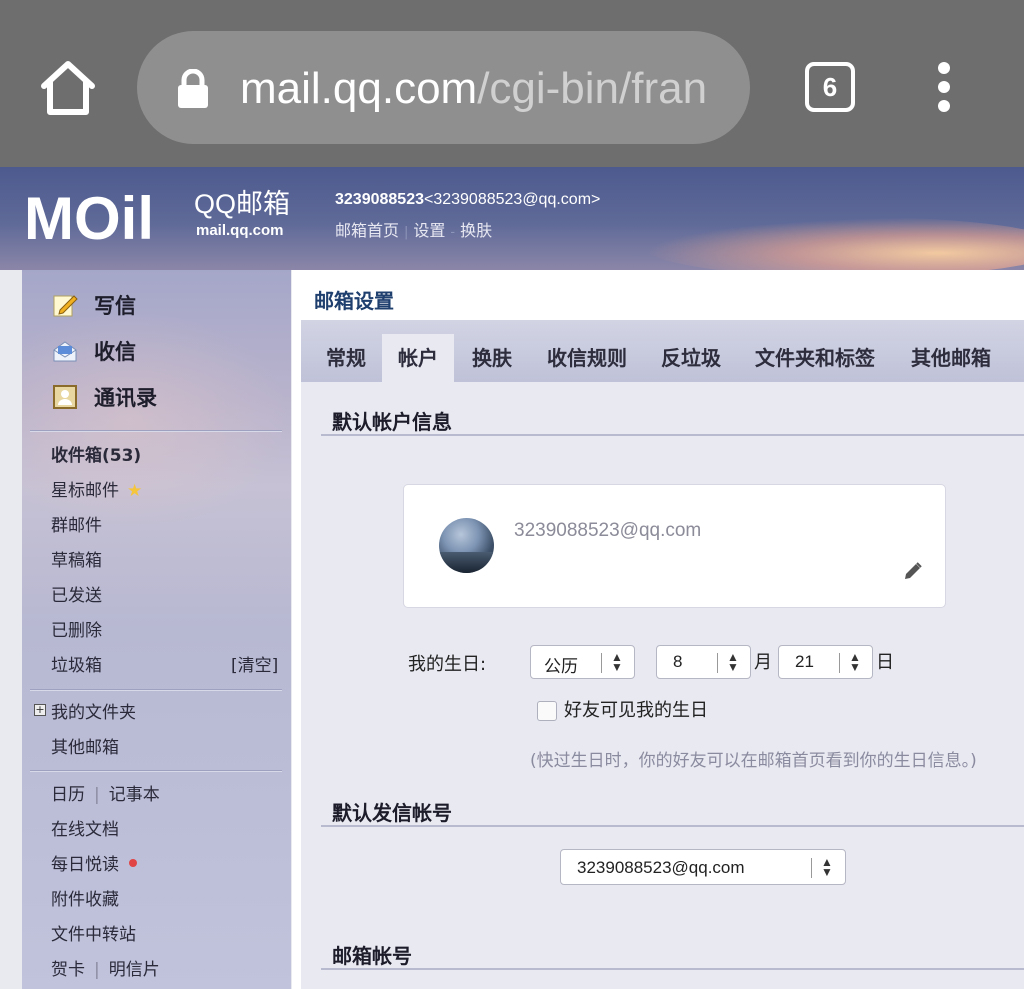  I want to click on default-sender-select: 3239088523@qq.com ▲ ▼, so click(703, 867).